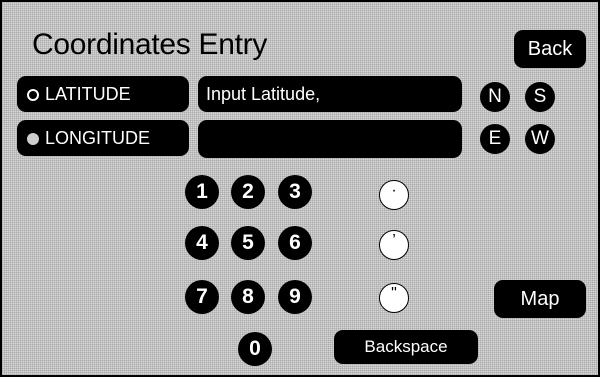 The width and height of the screenshot is (600, 377). I want to click on latitude-label: LATITUDE, so click(88, 94).